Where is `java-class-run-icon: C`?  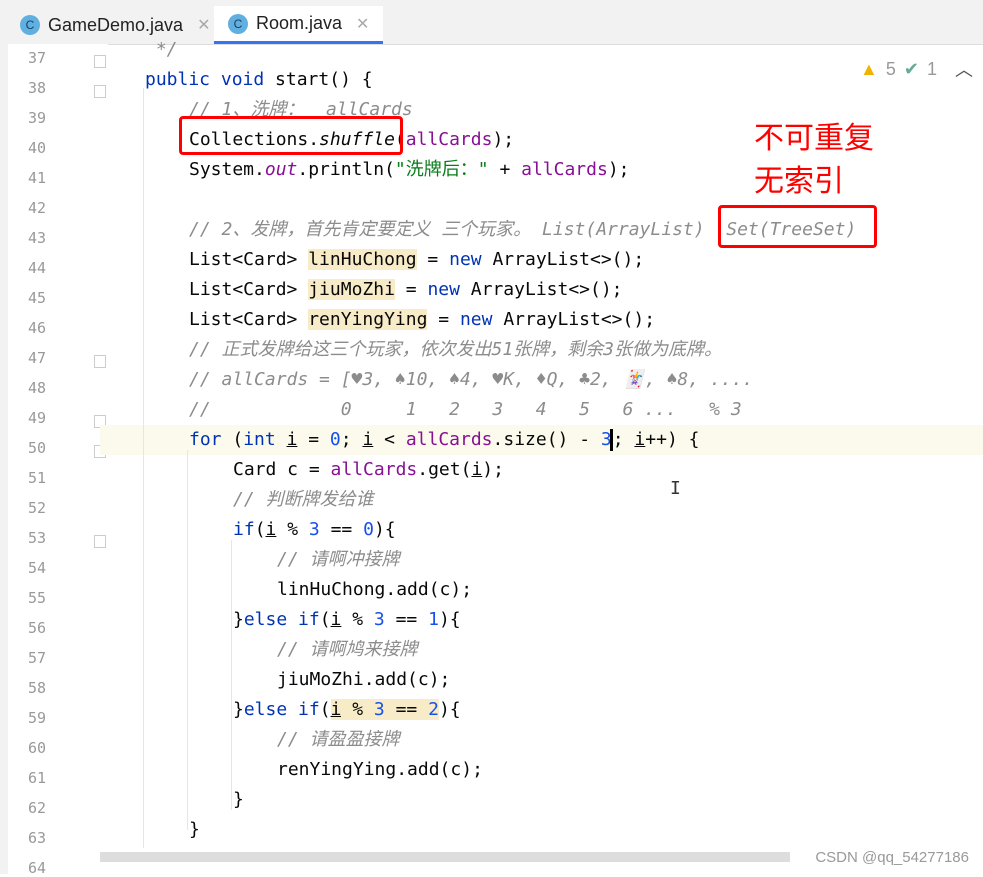 java-class-run-icon: C is located at coordinates (30, 25).